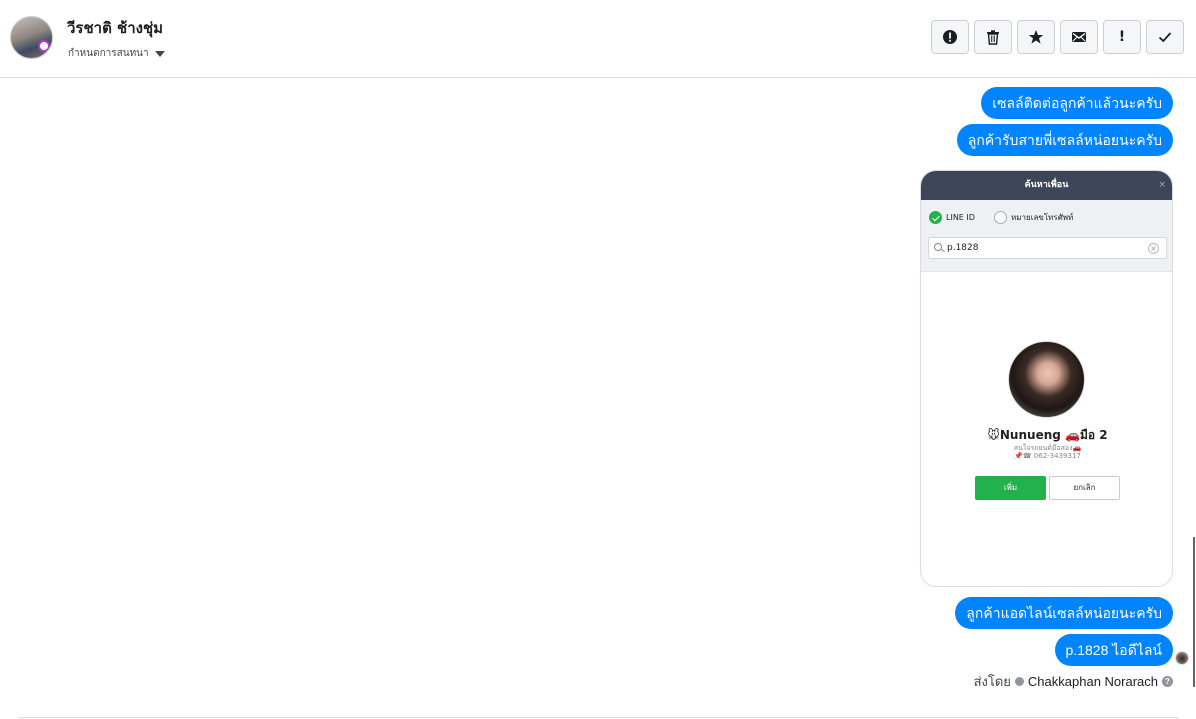 The width and height of the screenshot is (1196, 719). I want to click on star-button, so click(1036, 37).